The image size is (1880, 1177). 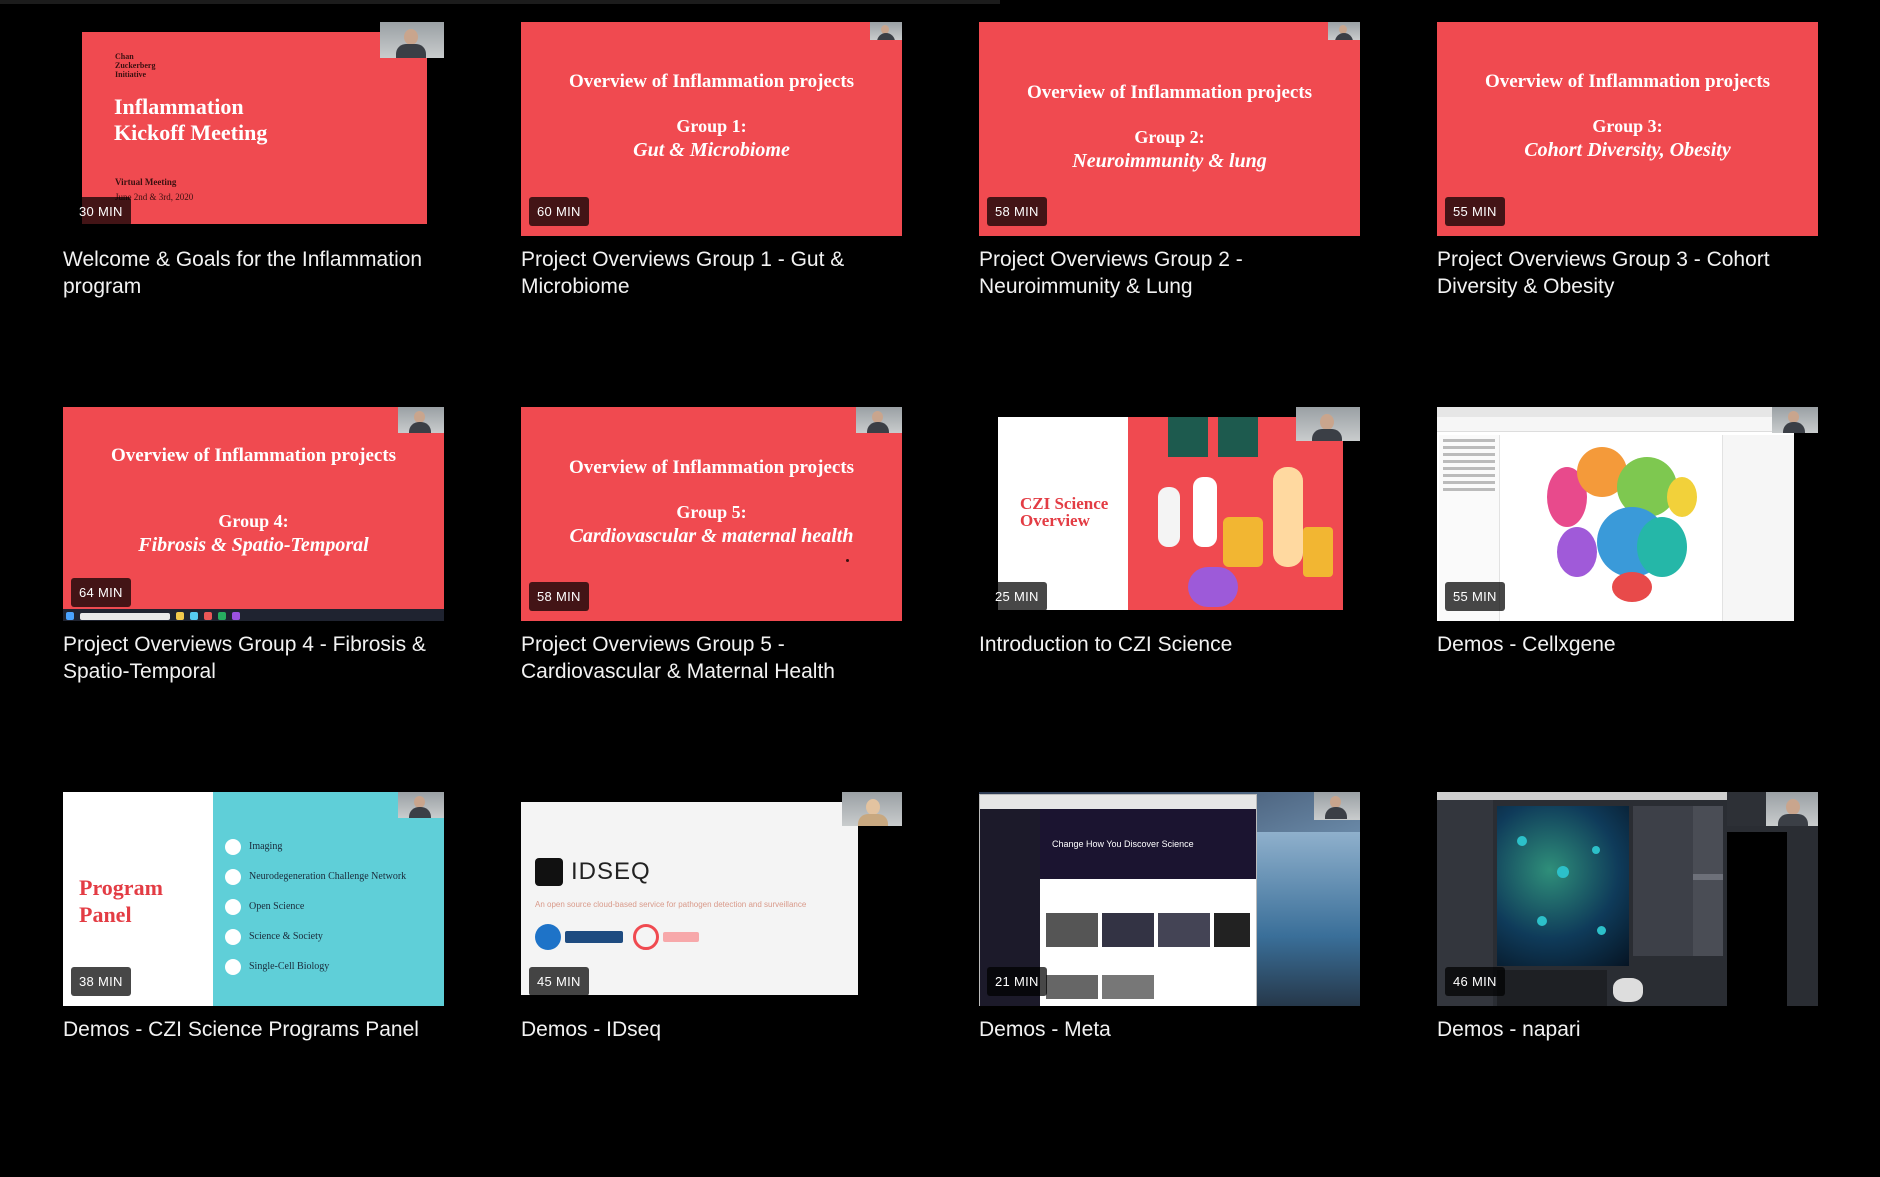 What do you see at coordinates (1169, 899) in the screenshot?
I see `video-thumbnail: Change How You Discover Science 21 MIN` at bounding box center [1169, 899].